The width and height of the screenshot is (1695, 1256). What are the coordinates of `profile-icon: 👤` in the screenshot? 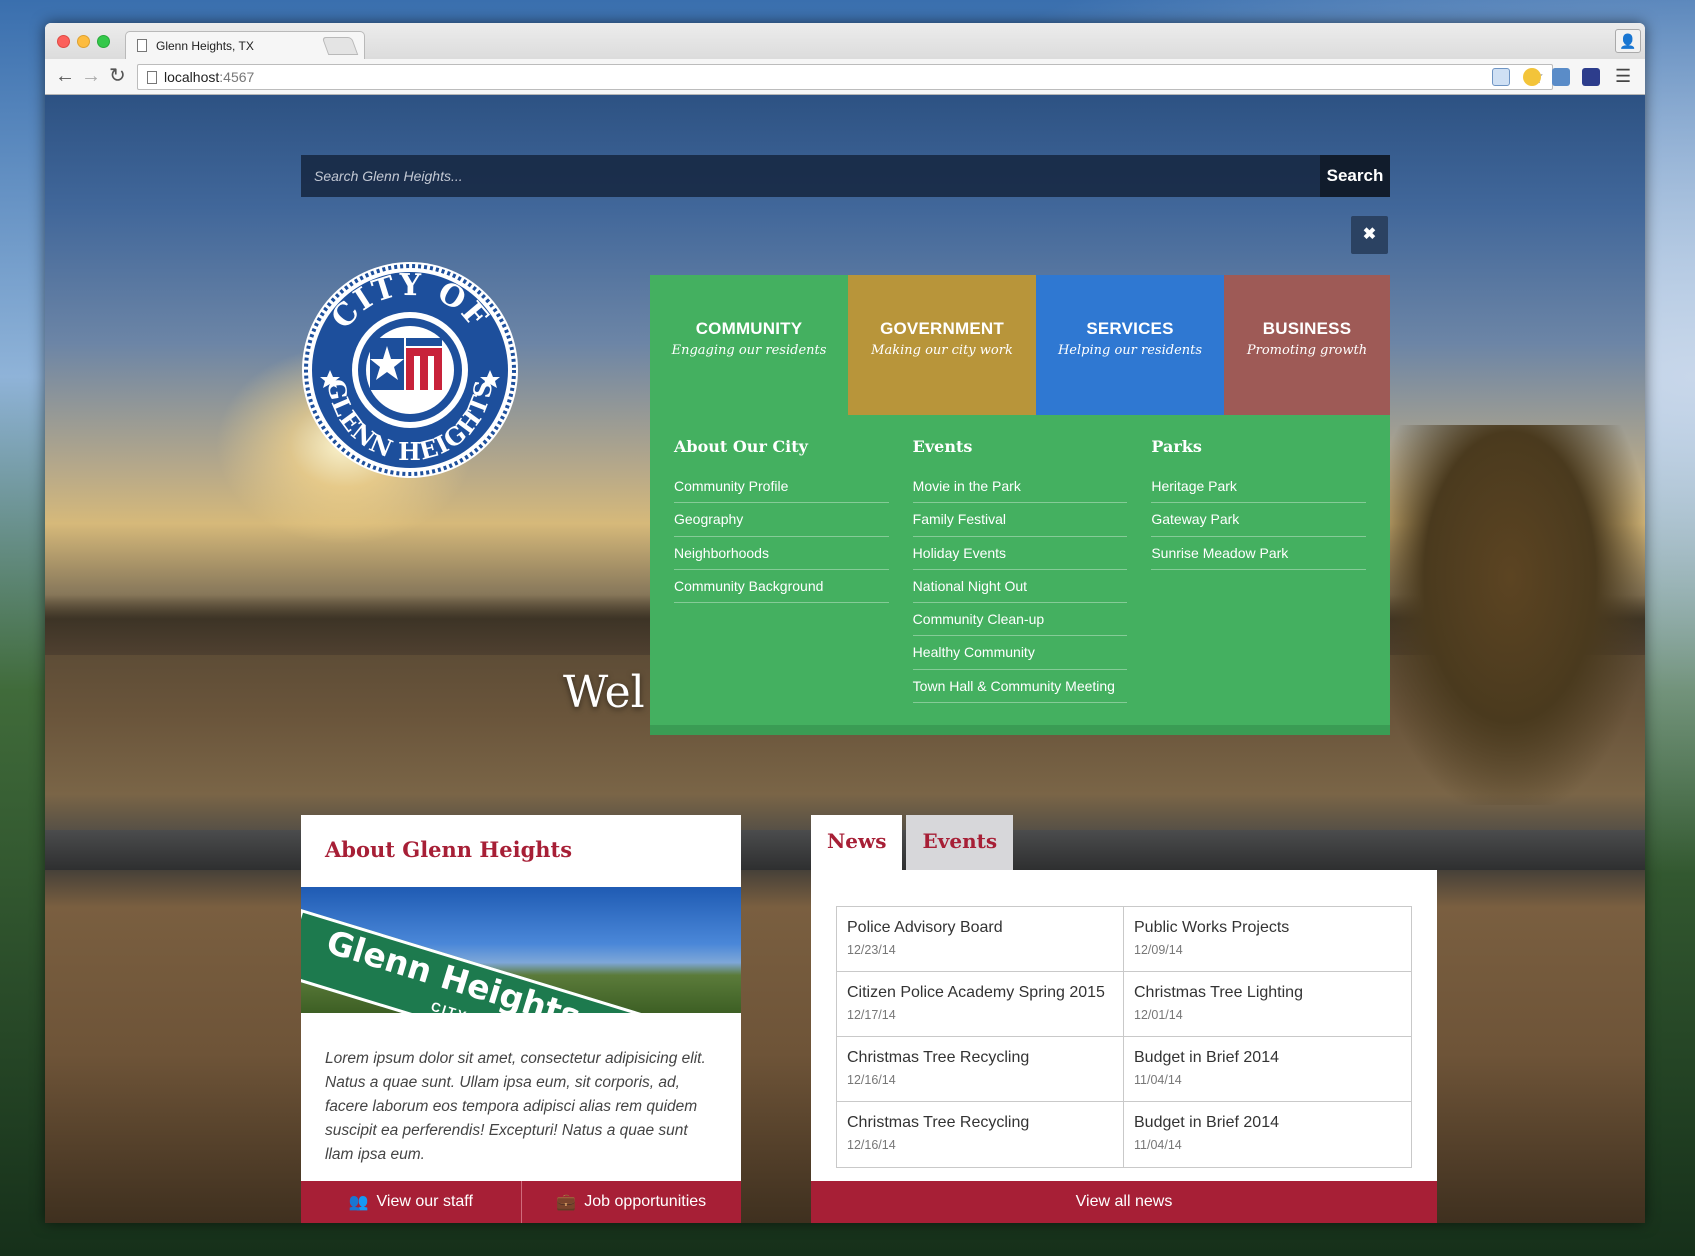 It's located at (1628, 41).